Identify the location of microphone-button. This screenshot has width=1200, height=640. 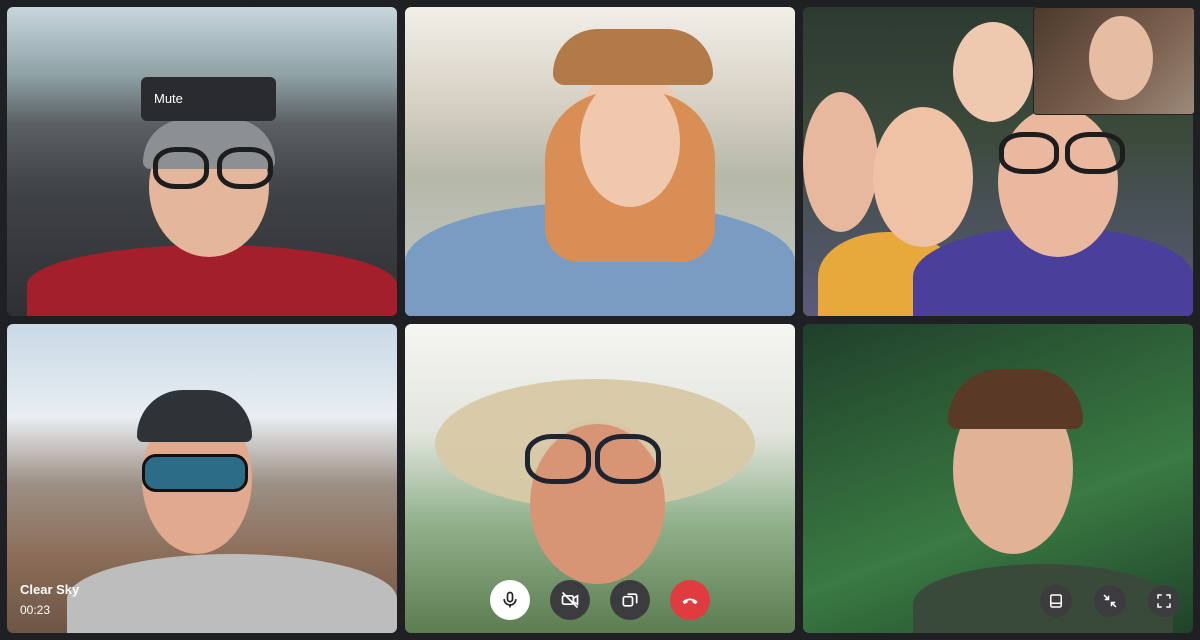
(510, 600).